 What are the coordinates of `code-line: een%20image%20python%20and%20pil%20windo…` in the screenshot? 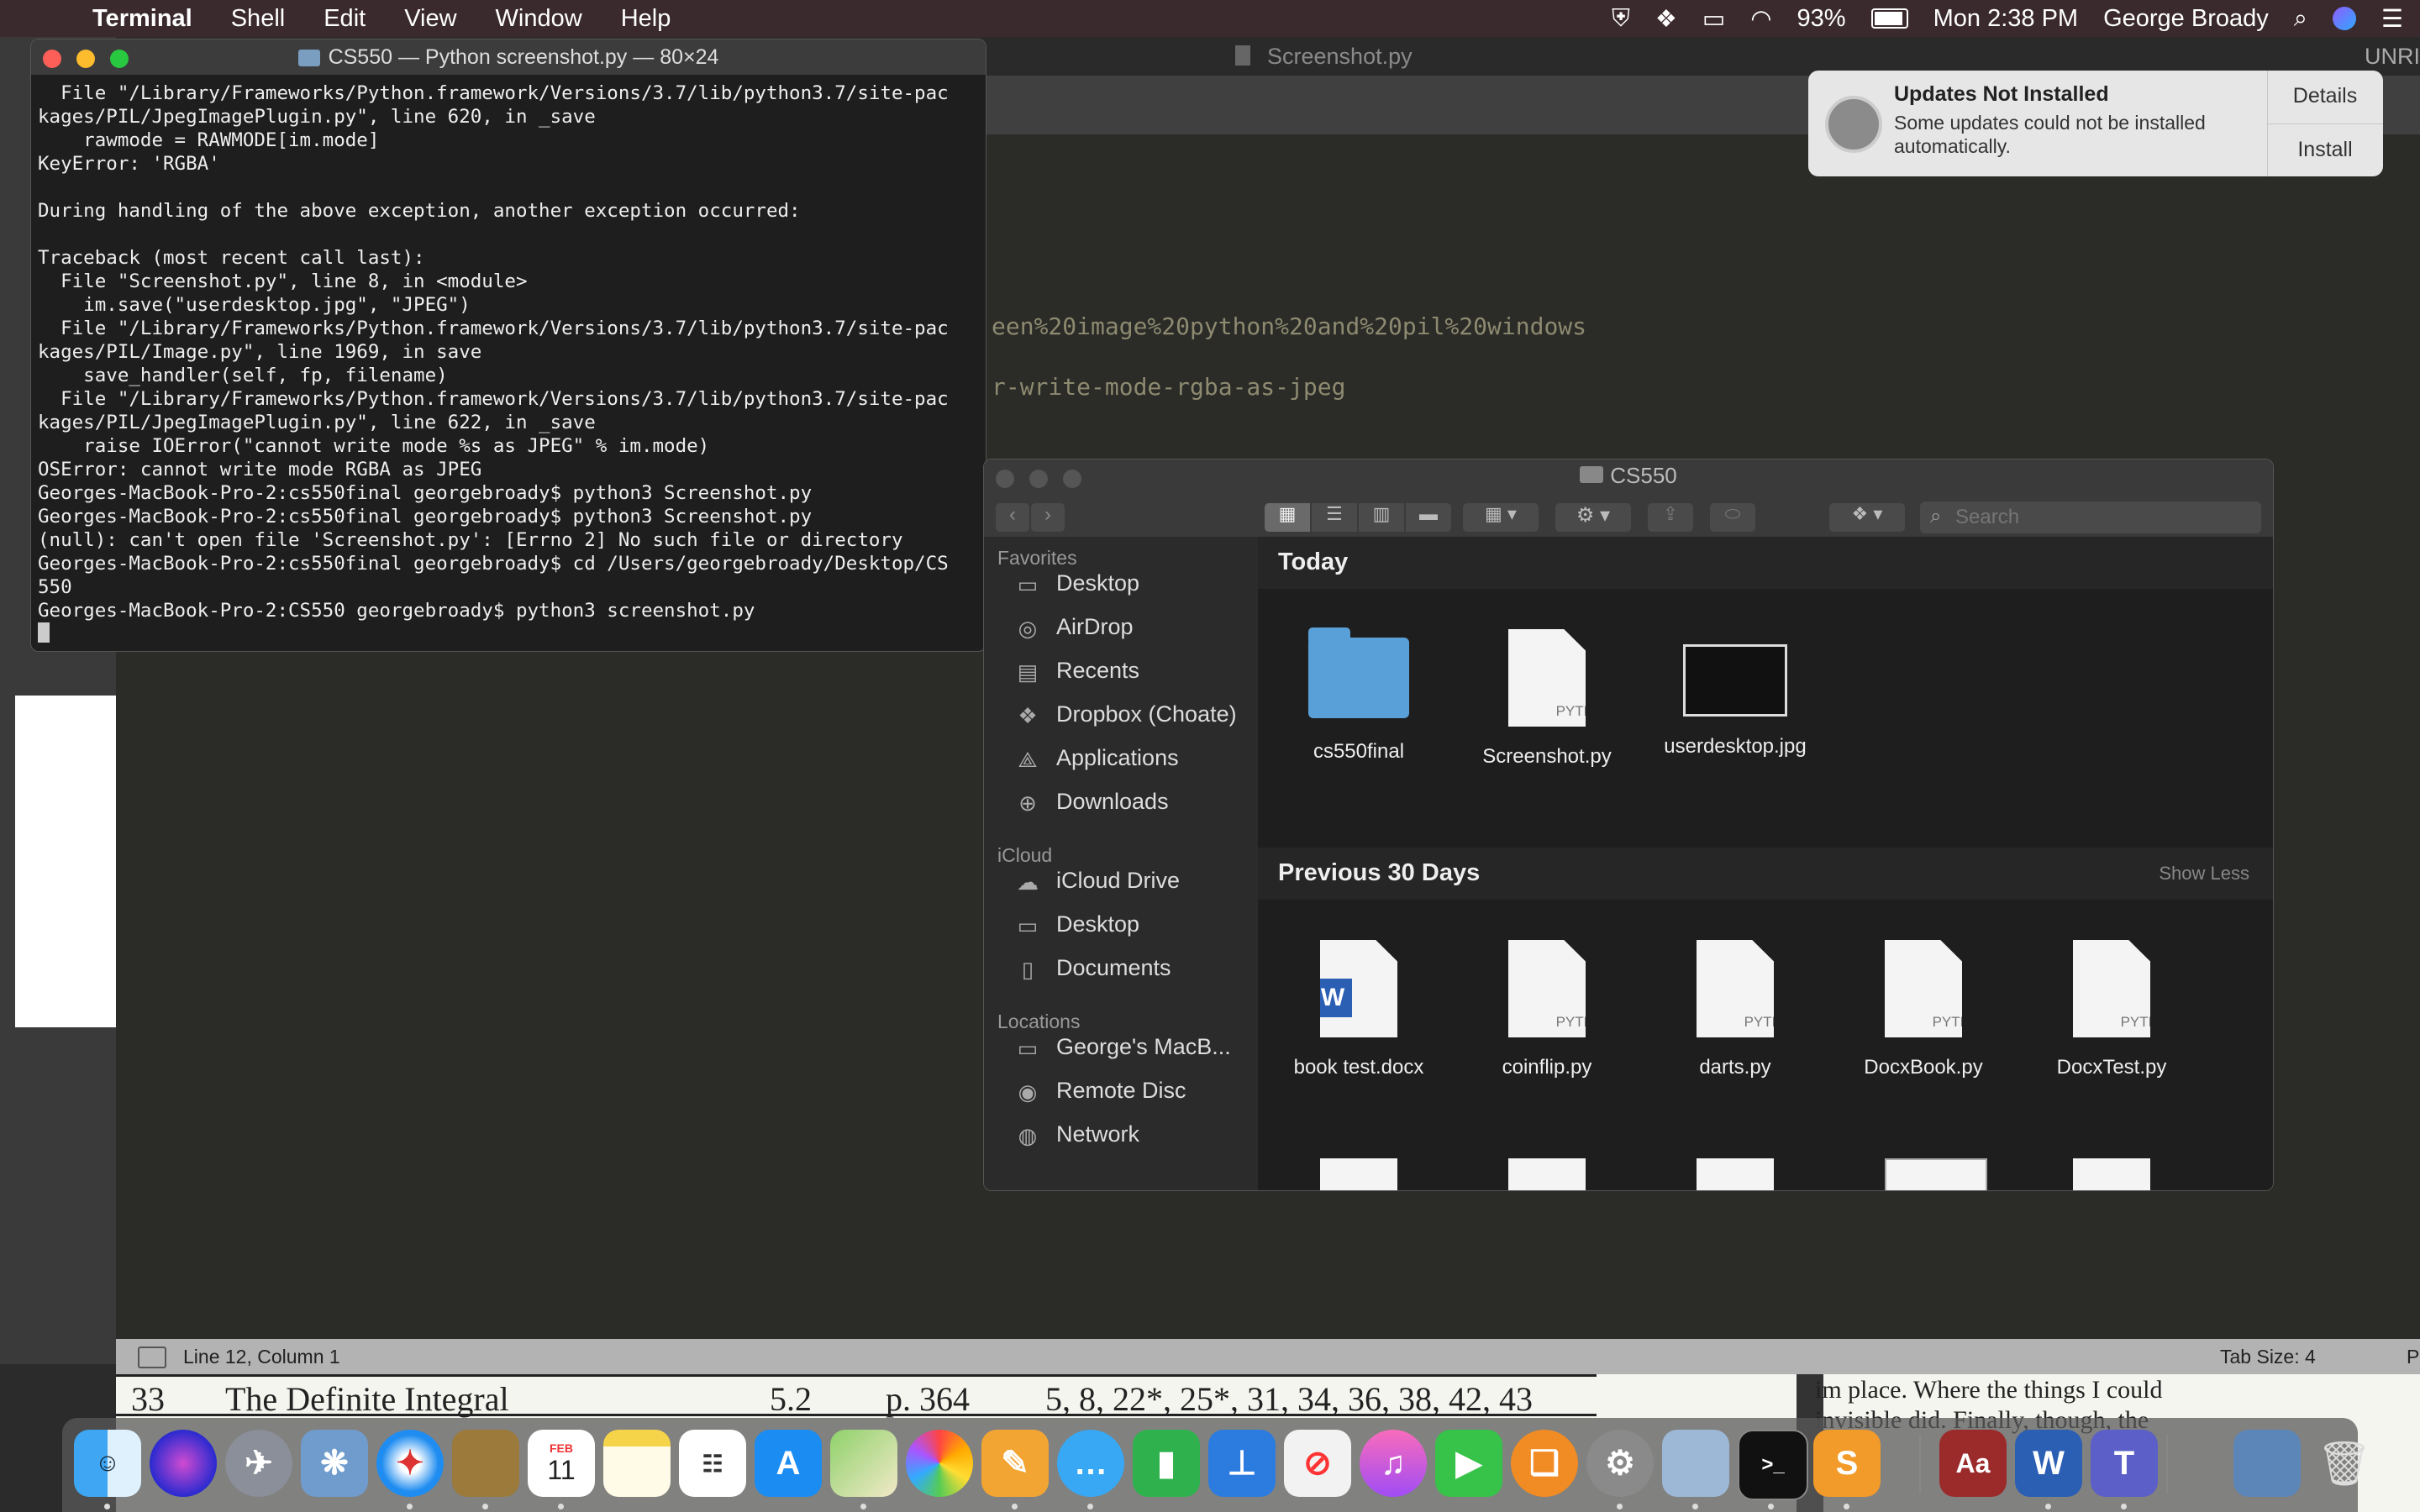 It's located at (1289, 326).